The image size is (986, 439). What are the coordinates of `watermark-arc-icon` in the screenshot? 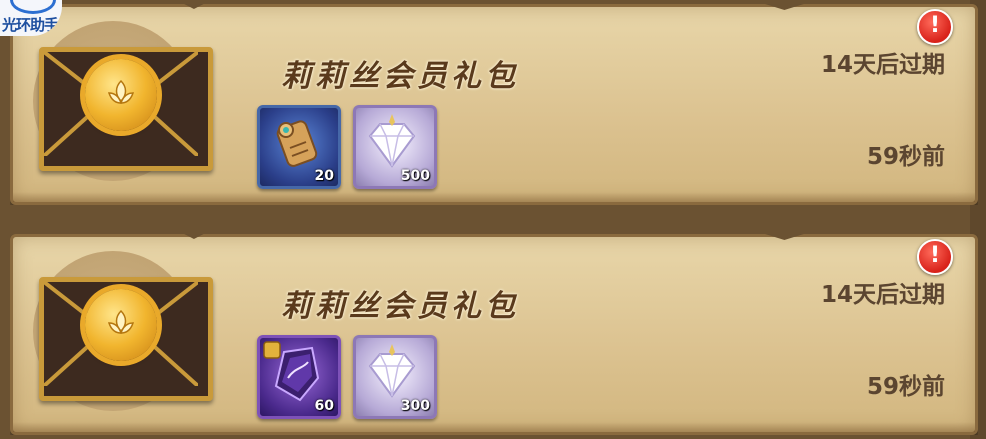 It's located at (33, 7).